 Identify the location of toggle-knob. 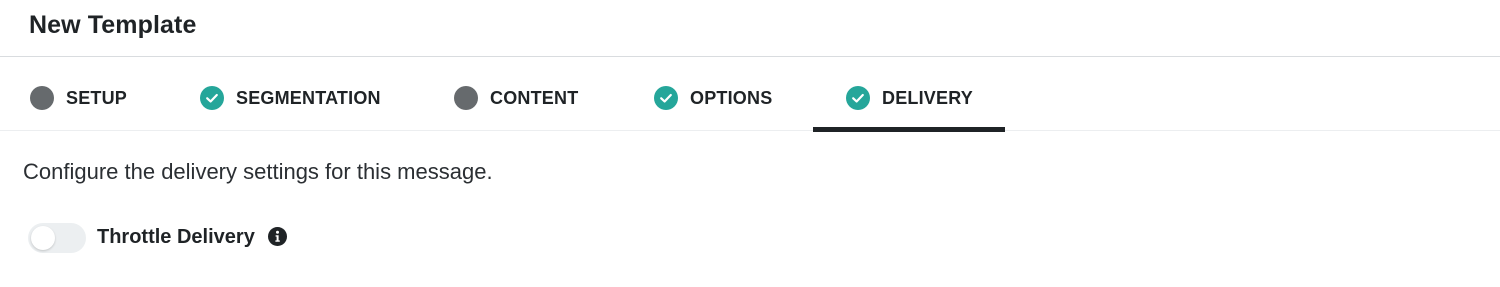
(43, 238).